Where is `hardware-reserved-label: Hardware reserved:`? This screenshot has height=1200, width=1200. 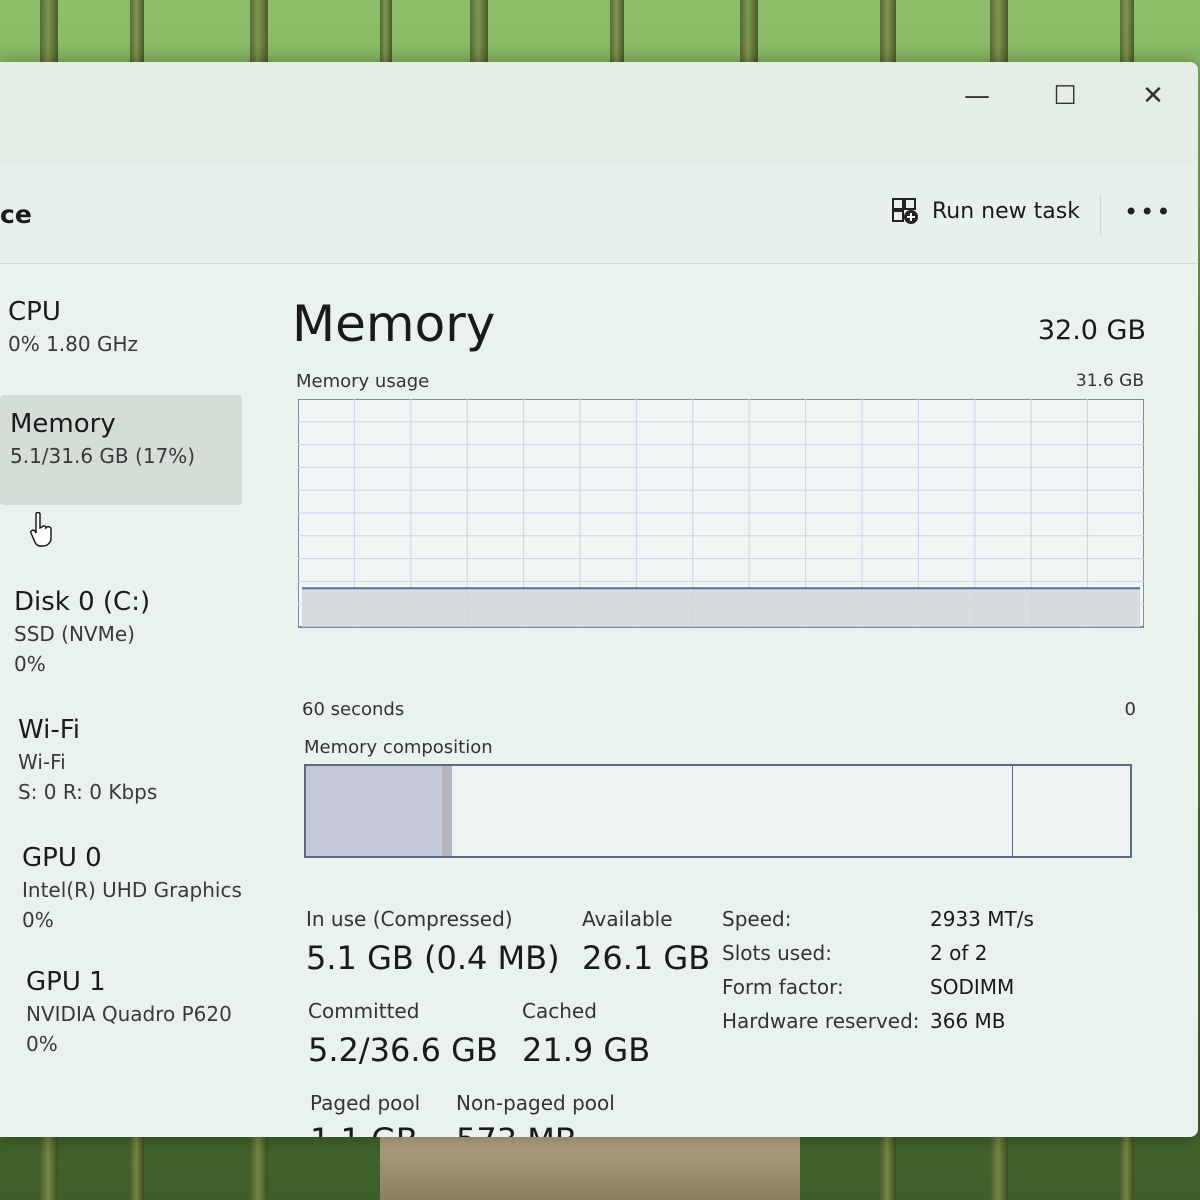
hardware-reserved-label: Hardware reserved: is located at coordinates (821, 1021).